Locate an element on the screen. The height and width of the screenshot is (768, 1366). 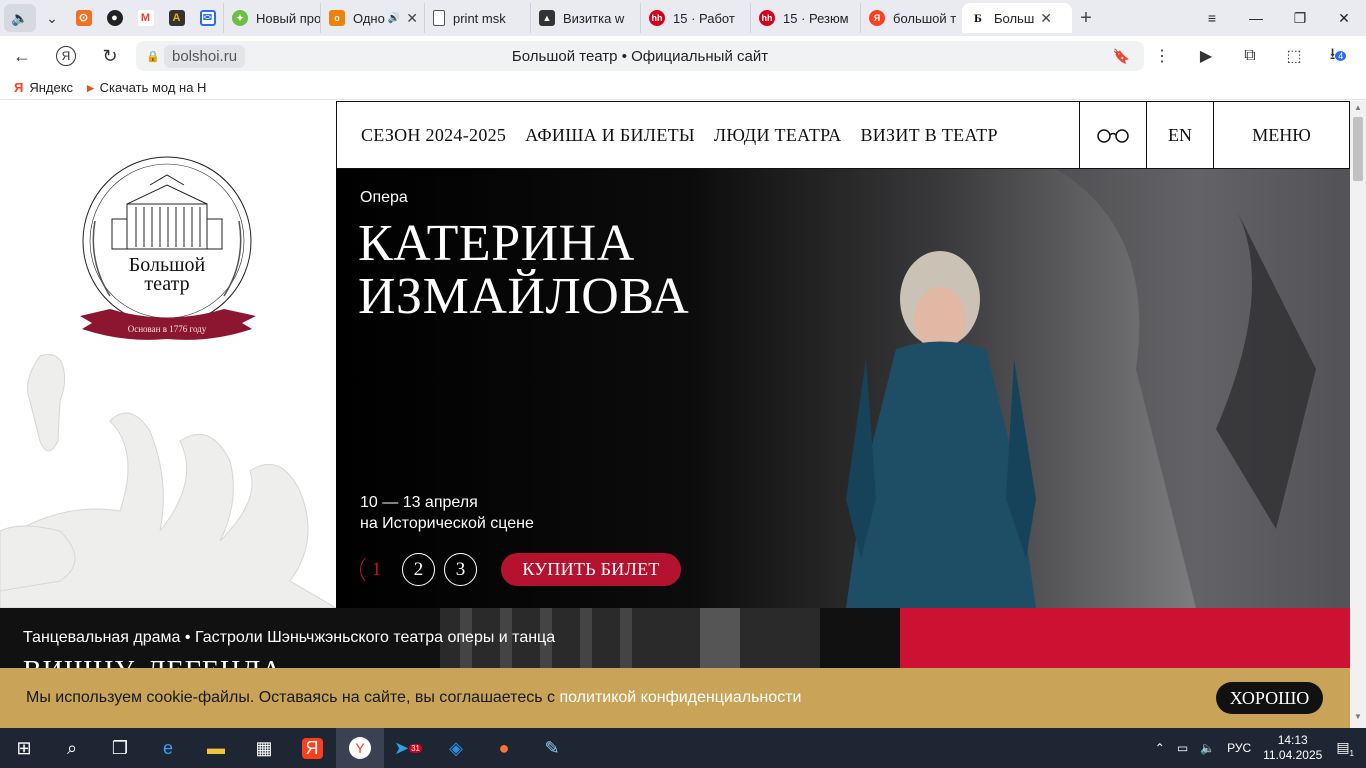
tab-label: большой т is located at coordinates (925, 18).